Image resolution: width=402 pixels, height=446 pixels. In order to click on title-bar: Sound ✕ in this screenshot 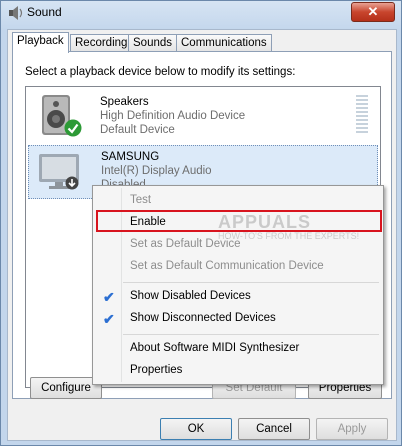, I will do `click(201, 13)`.